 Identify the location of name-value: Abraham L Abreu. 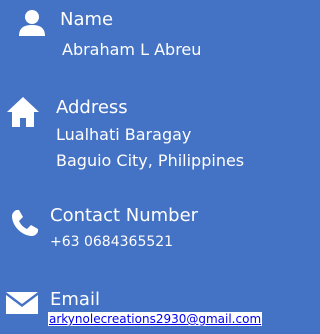
(132, 49).